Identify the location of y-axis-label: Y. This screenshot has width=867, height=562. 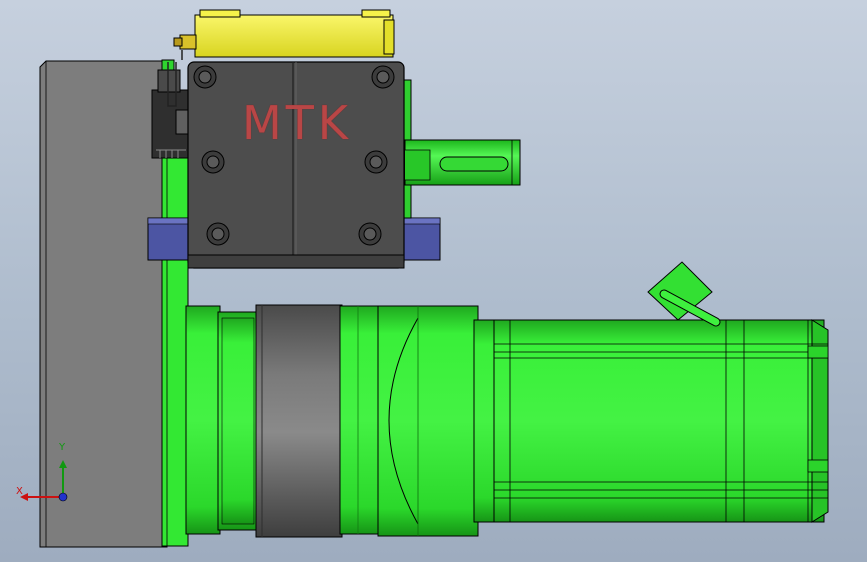
(62, 447).